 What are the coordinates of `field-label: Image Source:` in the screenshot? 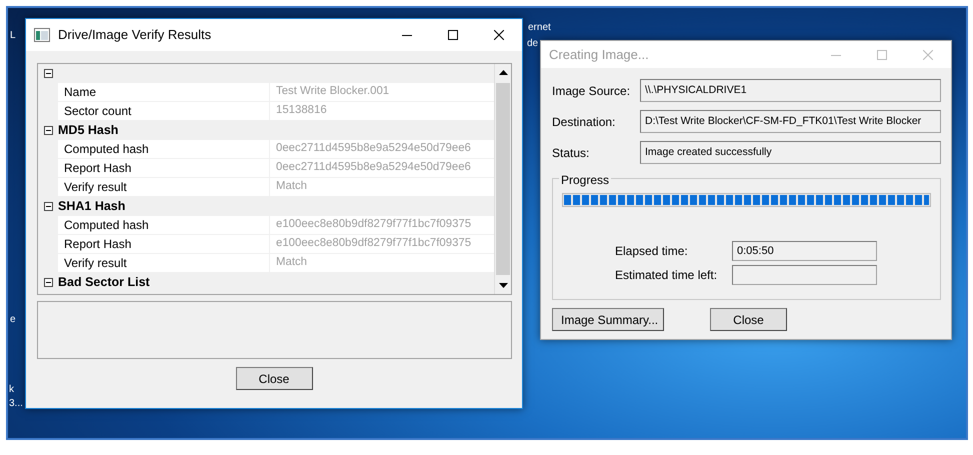 It's located at (592, 91).